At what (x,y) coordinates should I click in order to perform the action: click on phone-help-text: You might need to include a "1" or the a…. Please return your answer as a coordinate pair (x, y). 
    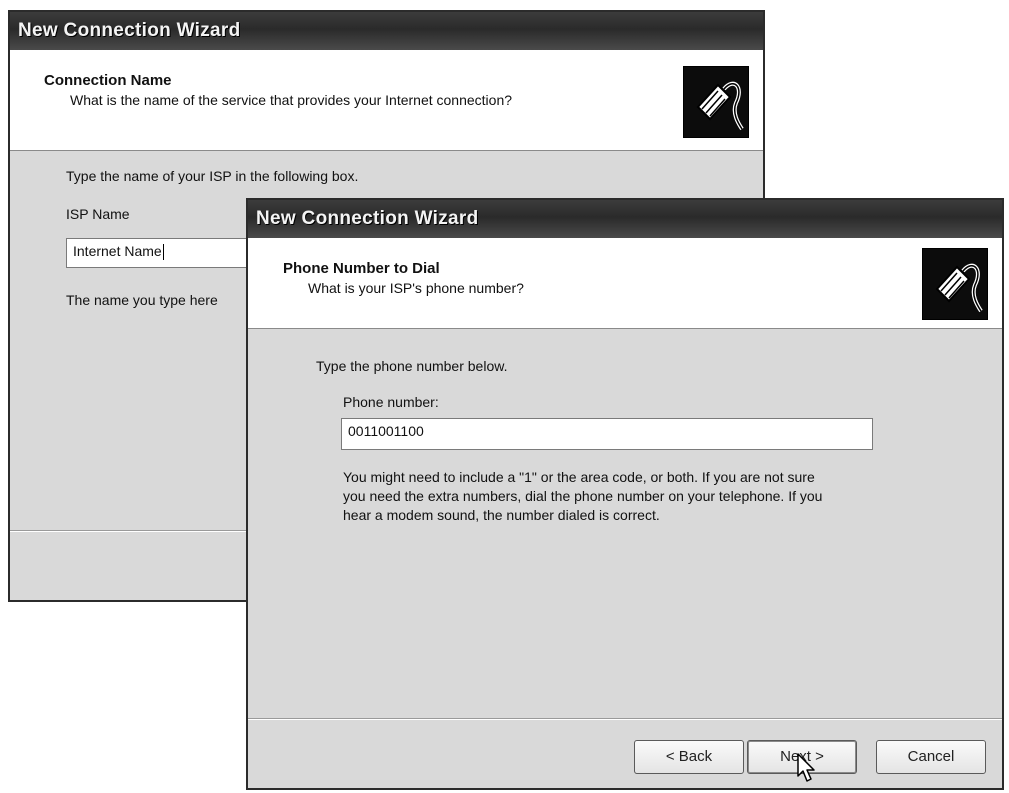
    Looking at the image, I should click on (582, 496).